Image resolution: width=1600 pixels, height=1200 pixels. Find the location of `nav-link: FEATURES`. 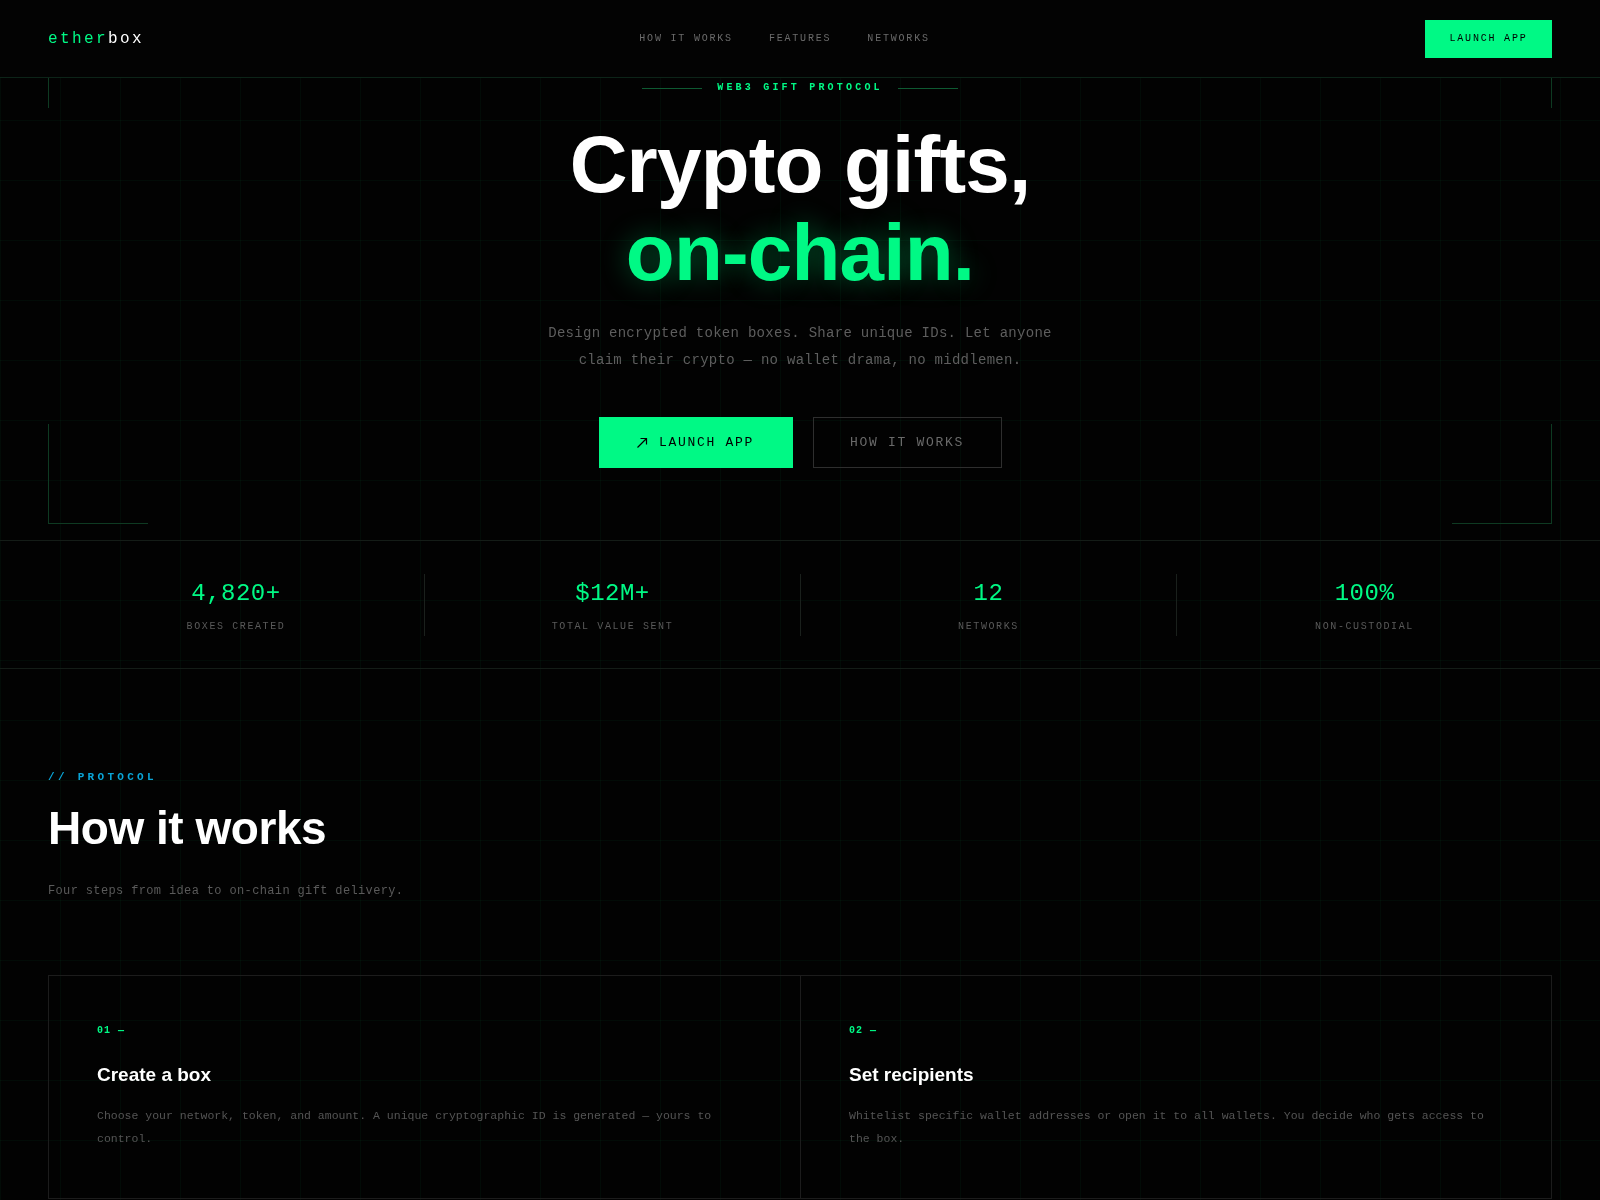

nav-link: FEATURES is located at coordinates (800, 38).